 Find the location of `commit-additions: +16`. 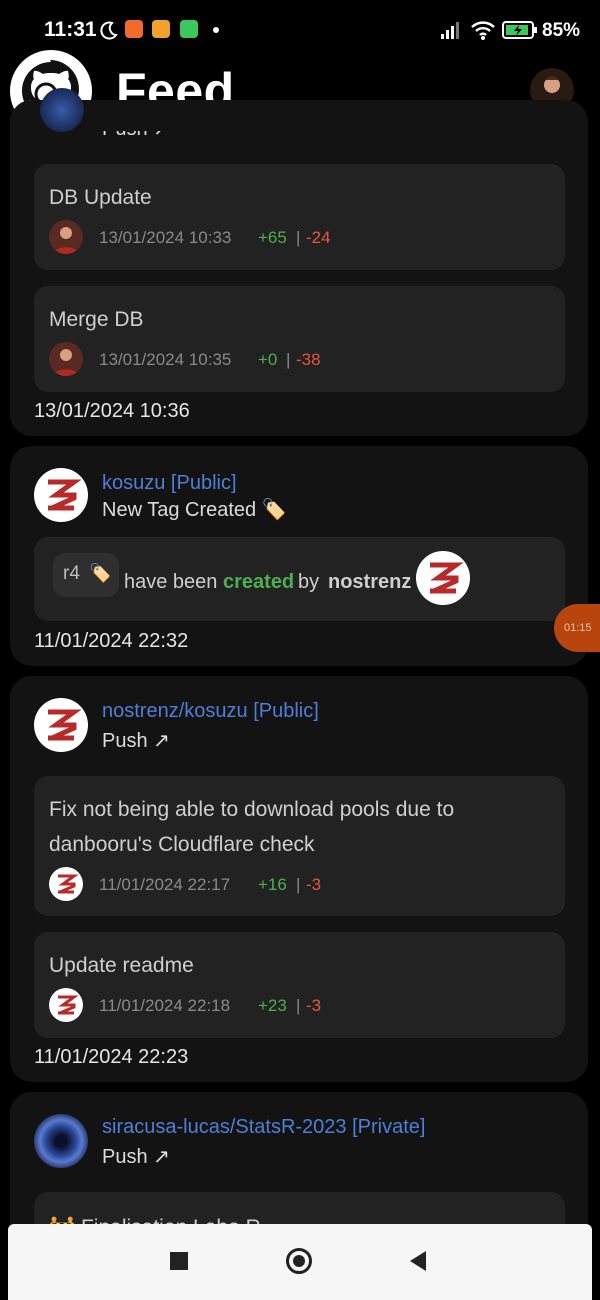

commit-additions: +16 is located at coordinates (272, 884).